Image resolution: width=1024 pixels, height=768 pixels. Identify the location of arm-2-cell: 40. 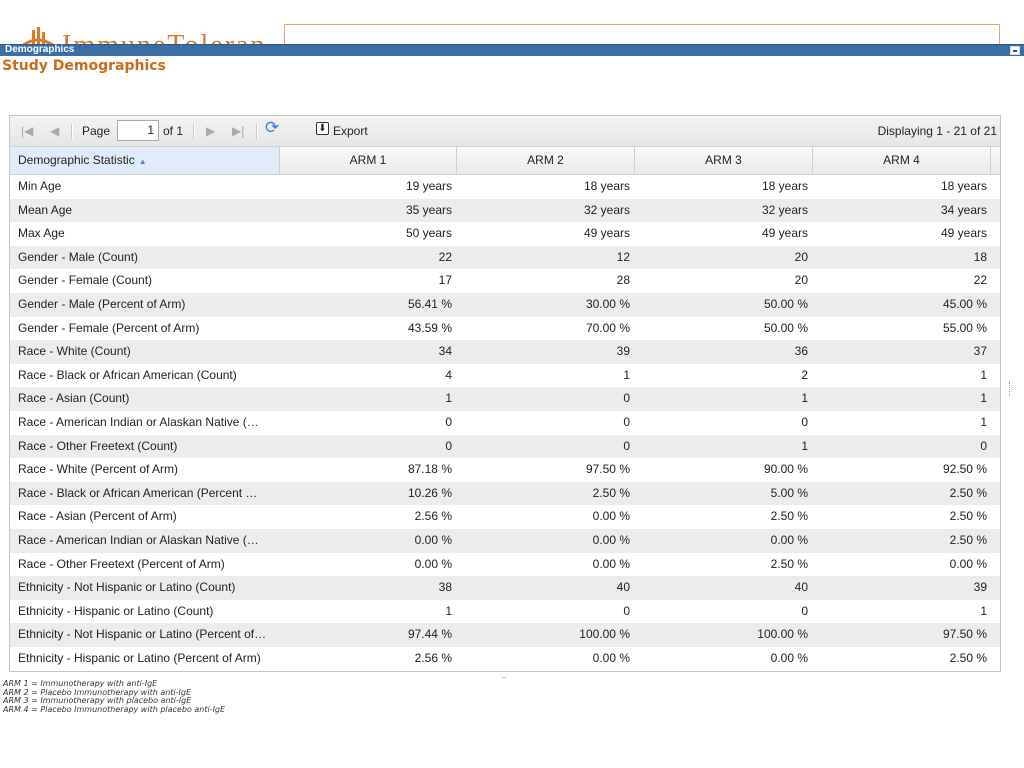
(623, 587).